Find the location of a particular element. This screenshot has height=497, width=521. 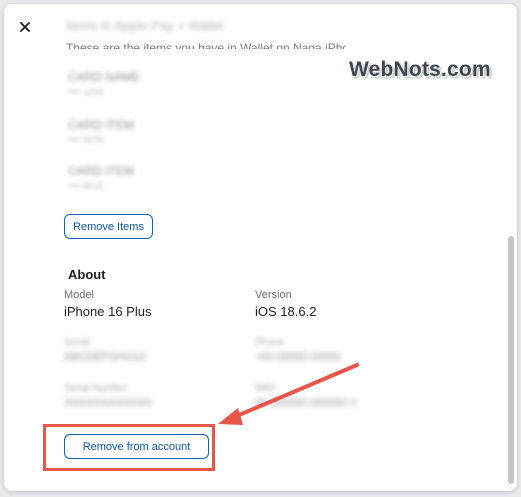

close-button is located at coordinates (26, 28).